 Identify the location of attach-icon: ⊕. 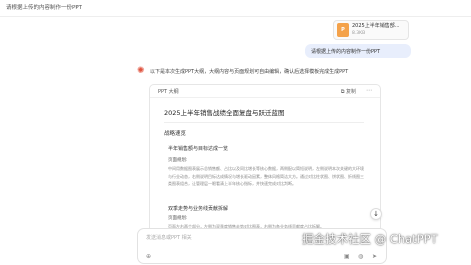
(148, 256).